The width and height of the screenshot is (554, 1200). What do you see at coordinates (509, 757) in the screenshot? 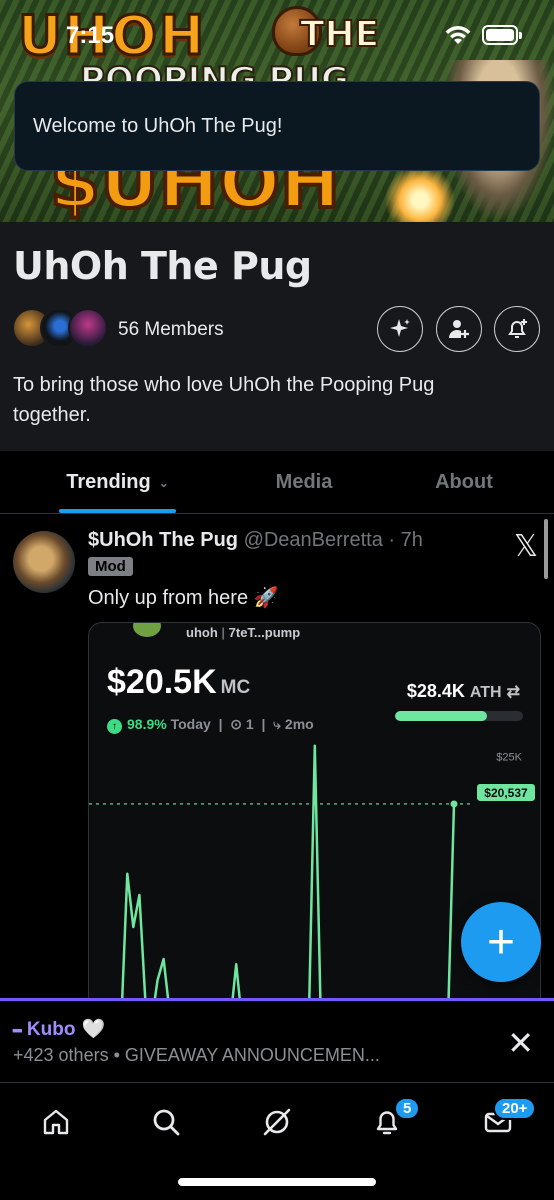
I see `y-tick-label: $25K` at bounding box center [509, 757].